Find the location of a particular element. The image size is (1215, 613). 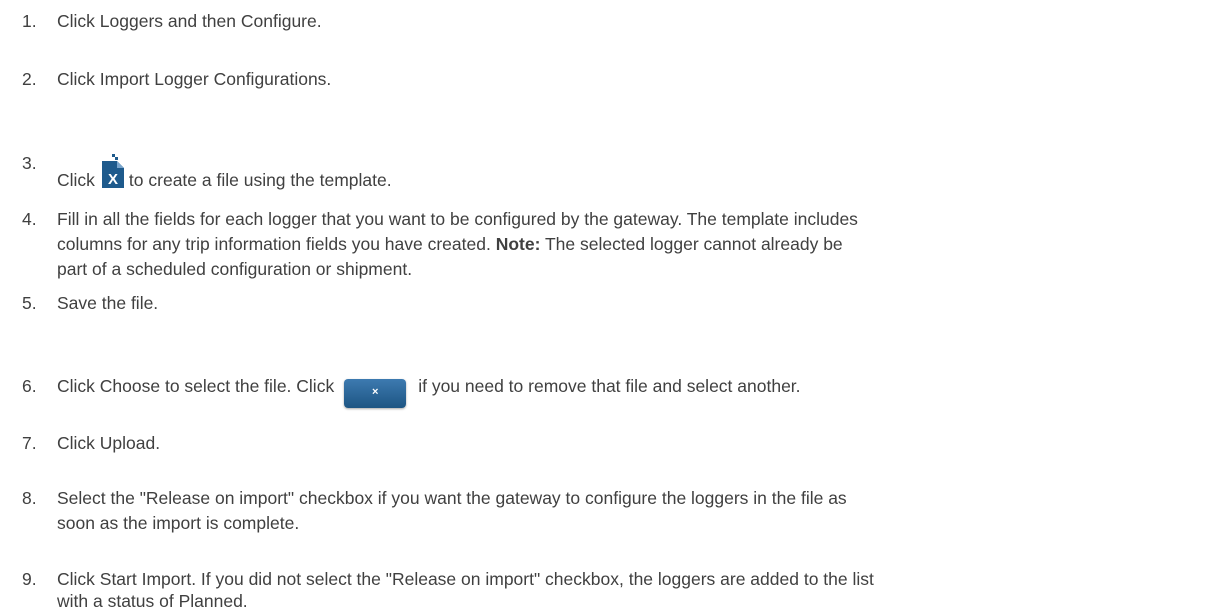

step-number: 7. is located at coordinates (29, 443).